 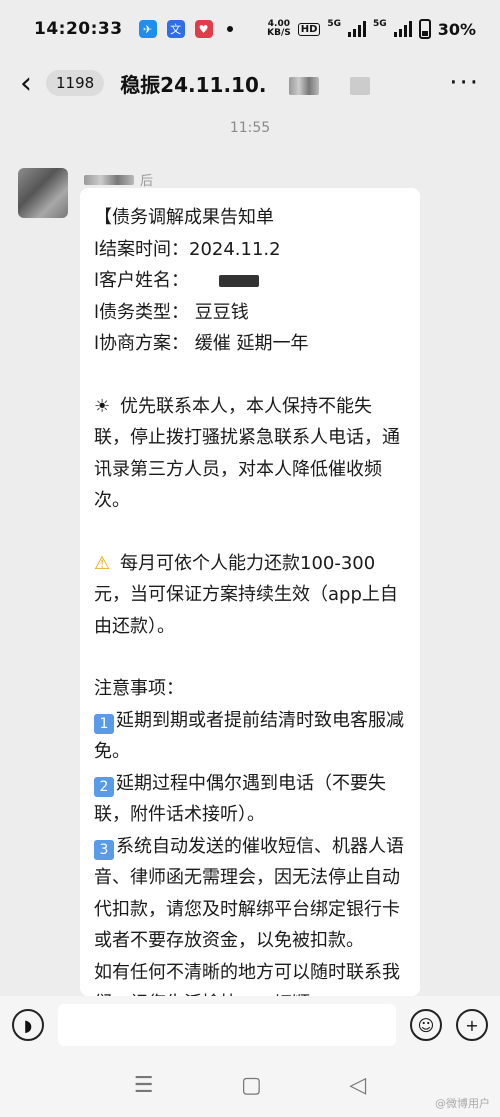 What do you see at coordinates (102, 406) in the screenshot?
I see `sun-icon: ☀` at bounding box center [102, 406].